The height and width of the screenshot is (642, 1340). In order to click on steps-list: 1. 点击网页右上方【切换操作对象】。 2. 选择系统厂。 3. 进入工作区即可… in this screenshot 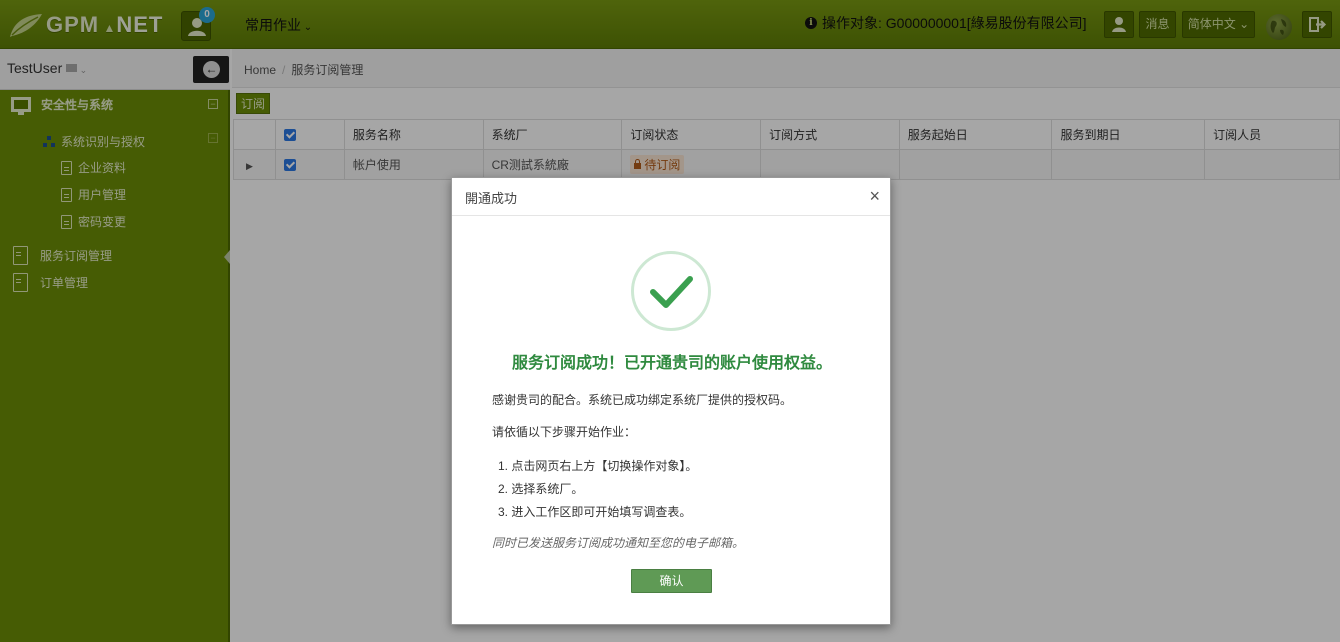, I will do `click(597, 489)`.